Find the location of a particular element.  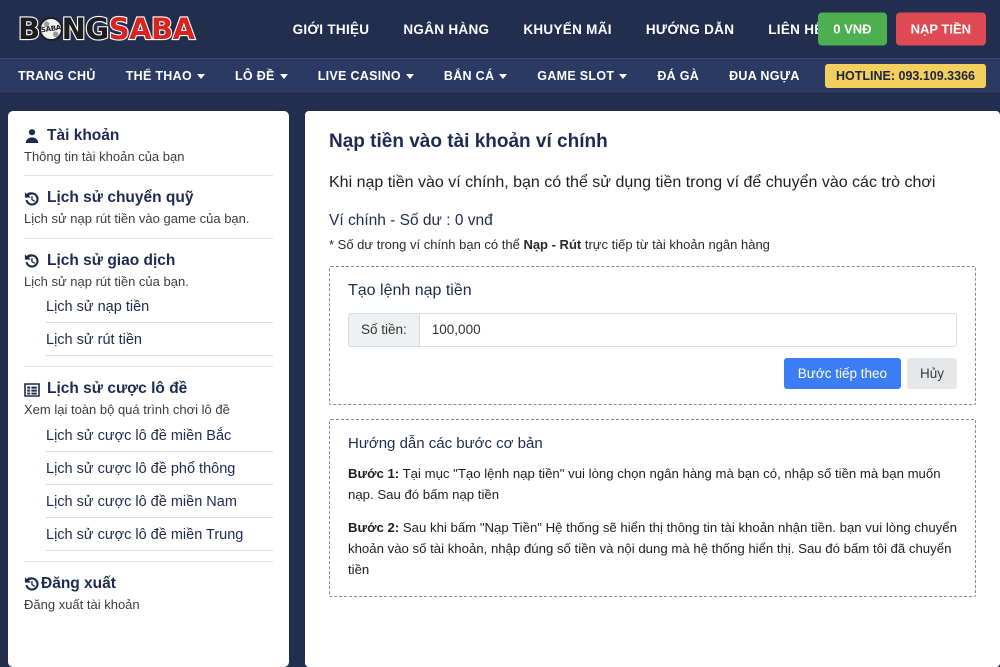

hotline-badge: HOTLINE: 093.109.3366 is located at coordinates (905, 76).